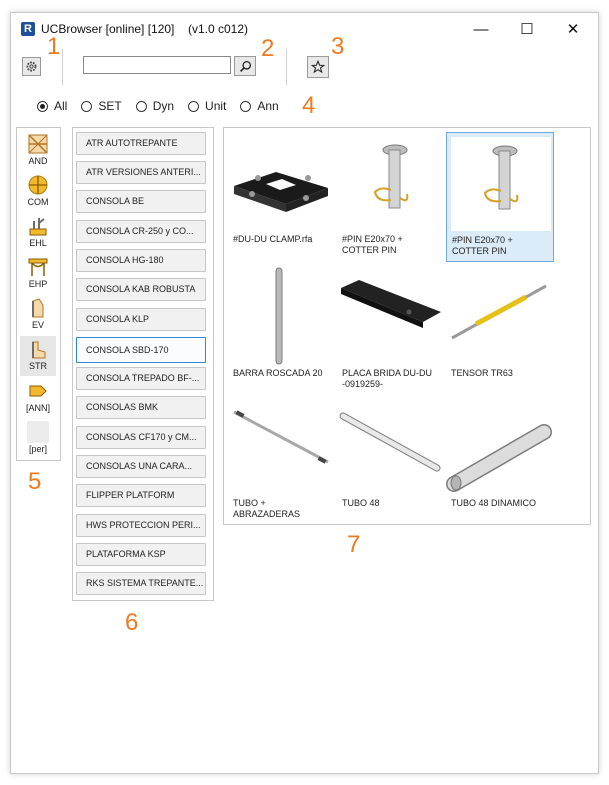 The width and height of the screenshot is (609, 785). What do you see at coordinates (279, 316) in the screenshot?
I see `threaded-bar-thumbnail` at bounding box center [279, 316].